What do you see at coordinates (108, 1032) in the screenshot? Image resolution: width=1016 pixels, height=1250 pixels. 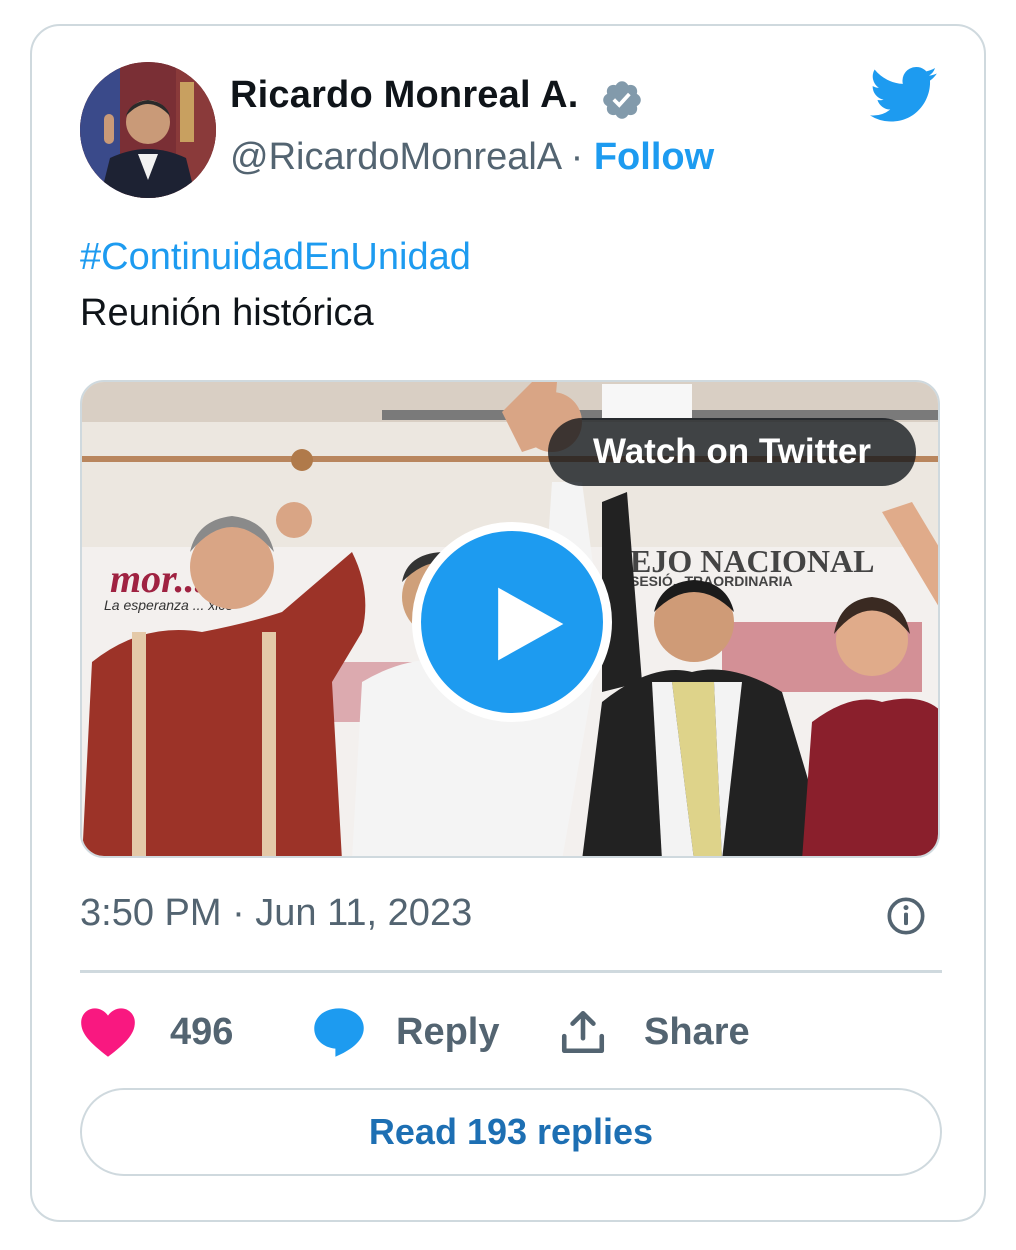 I see `heart-icon` at bounding box center [108, 1032].